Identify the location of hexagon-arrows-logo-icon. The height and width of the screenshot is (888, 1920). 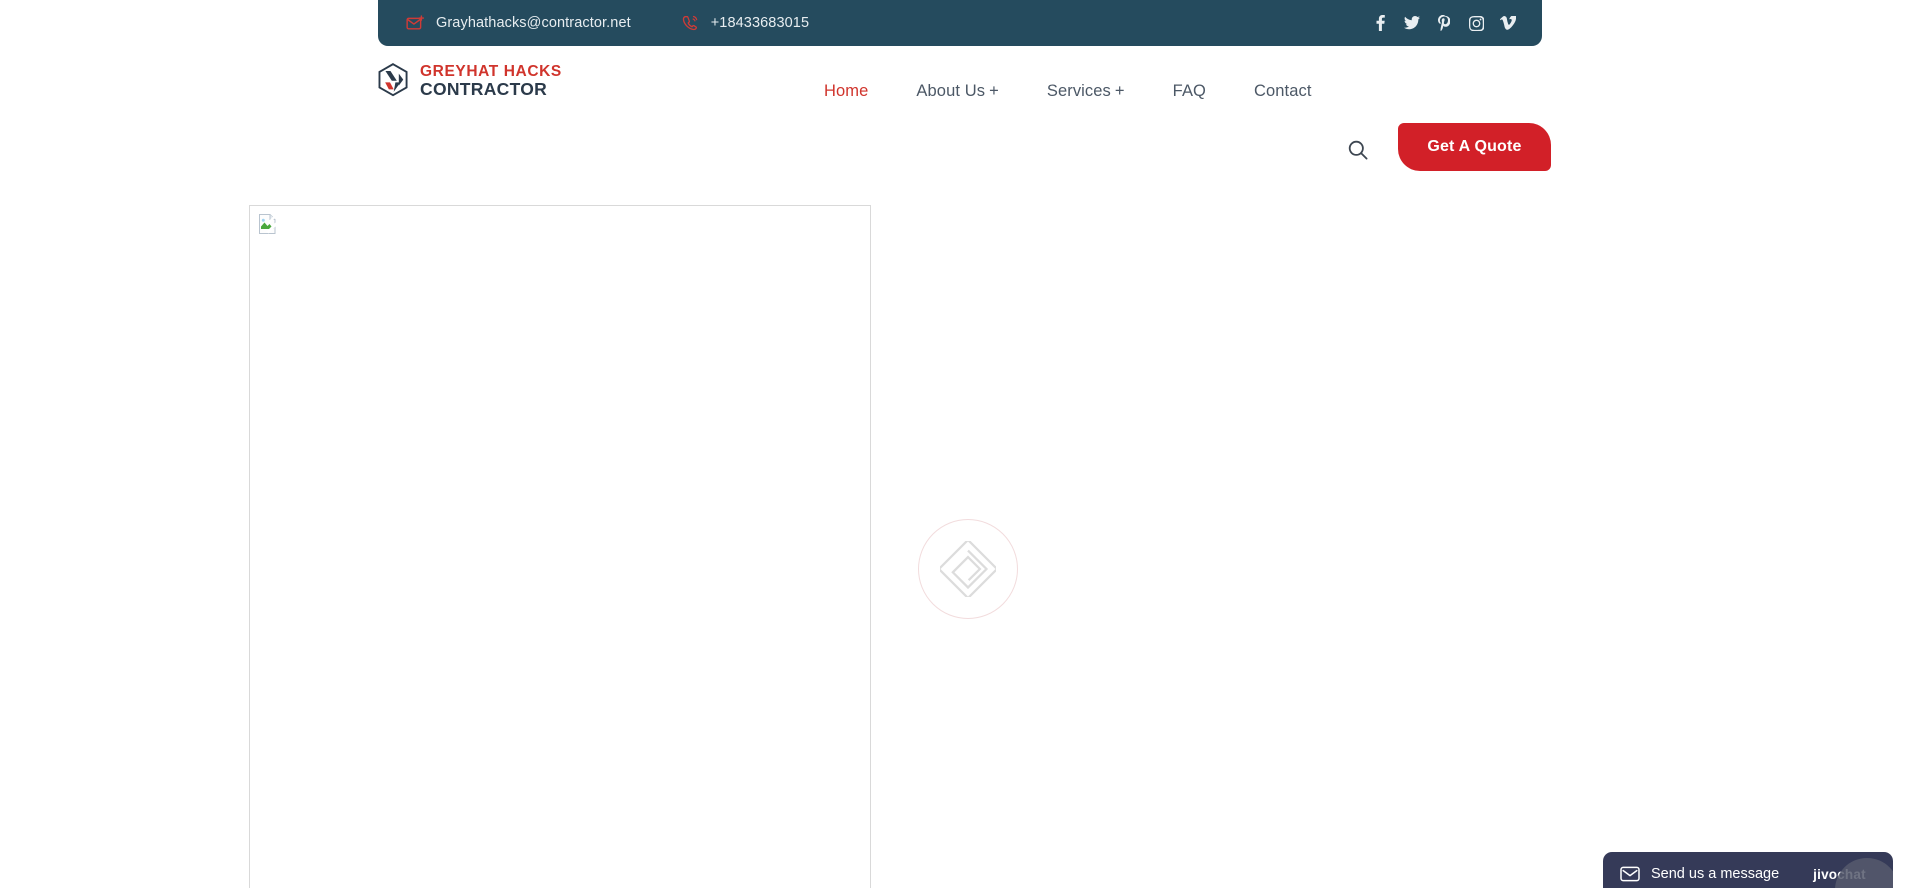
(393, 80).